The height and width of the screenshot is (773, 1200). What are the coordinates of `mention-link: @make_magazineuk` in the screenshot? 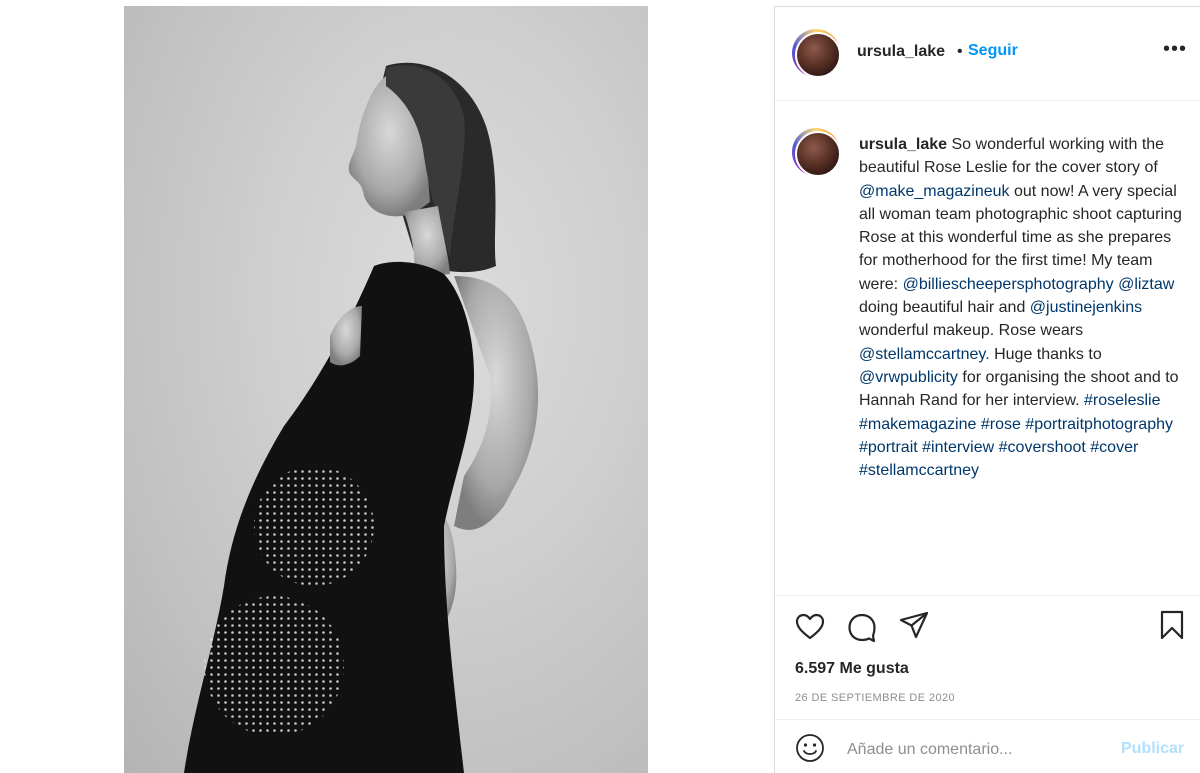 It's located at (934, 191).